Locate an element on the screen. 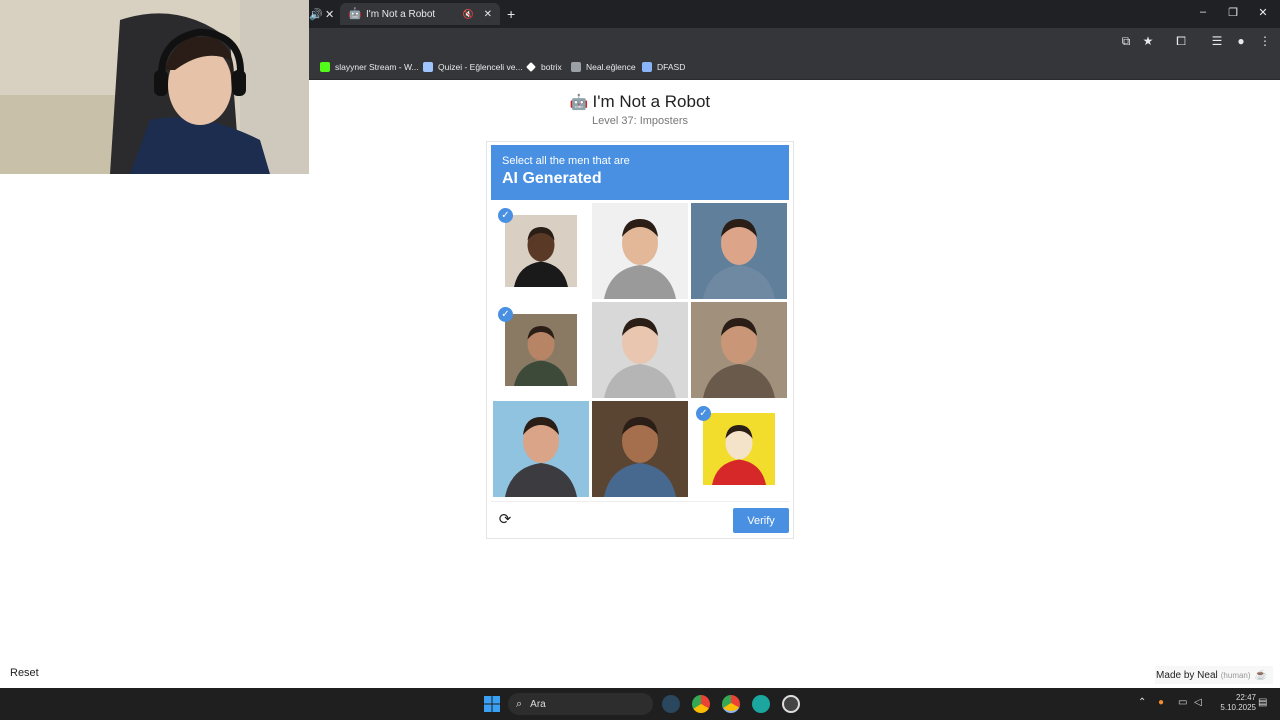 The height and width of the screenshot is (720, 1280). chrome-active-icon is located at coordinates (731, 704).